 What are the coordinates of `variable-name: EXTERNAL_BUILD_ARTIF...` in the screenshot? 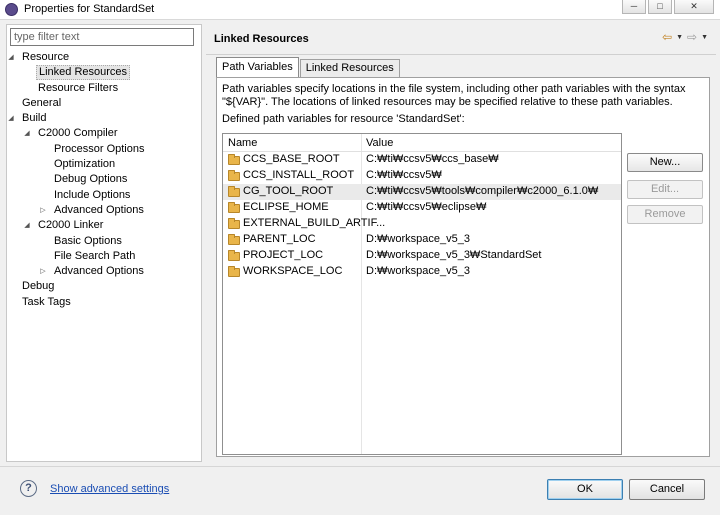 It's located at (314, 223).